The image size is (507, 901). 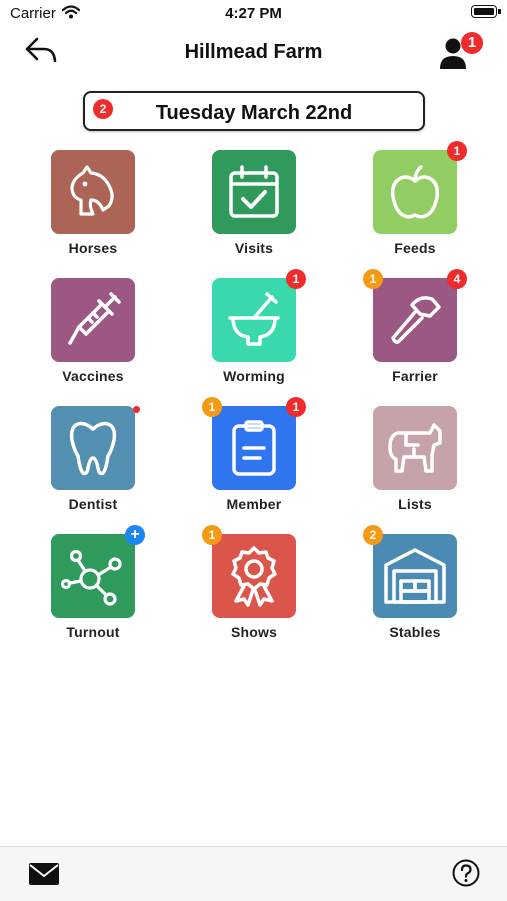 I want to click on turnout-add-badge: +, so click(x=135, y=535).